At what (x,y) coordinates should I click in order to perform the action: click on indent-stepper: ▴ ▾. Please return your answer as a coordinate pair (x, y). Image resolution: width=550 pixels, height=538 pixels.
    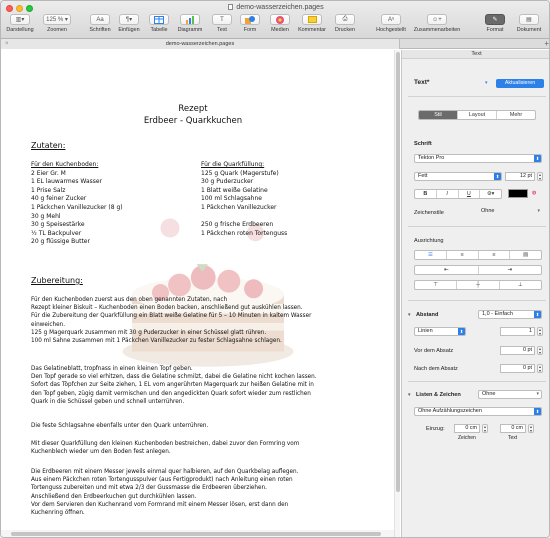
    Looking at the image, I should click on (485, 428).